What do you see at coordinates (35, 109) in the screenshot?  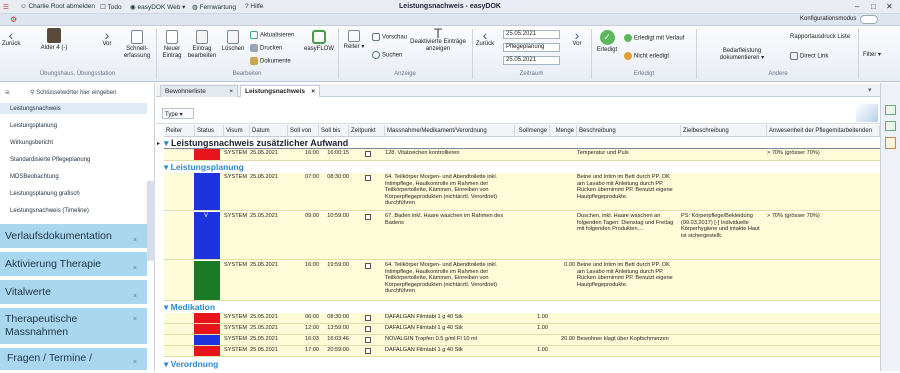 I see `nav-item-leistungsnachweis: Leistungsnachweis` at bounding box center [35, 109].